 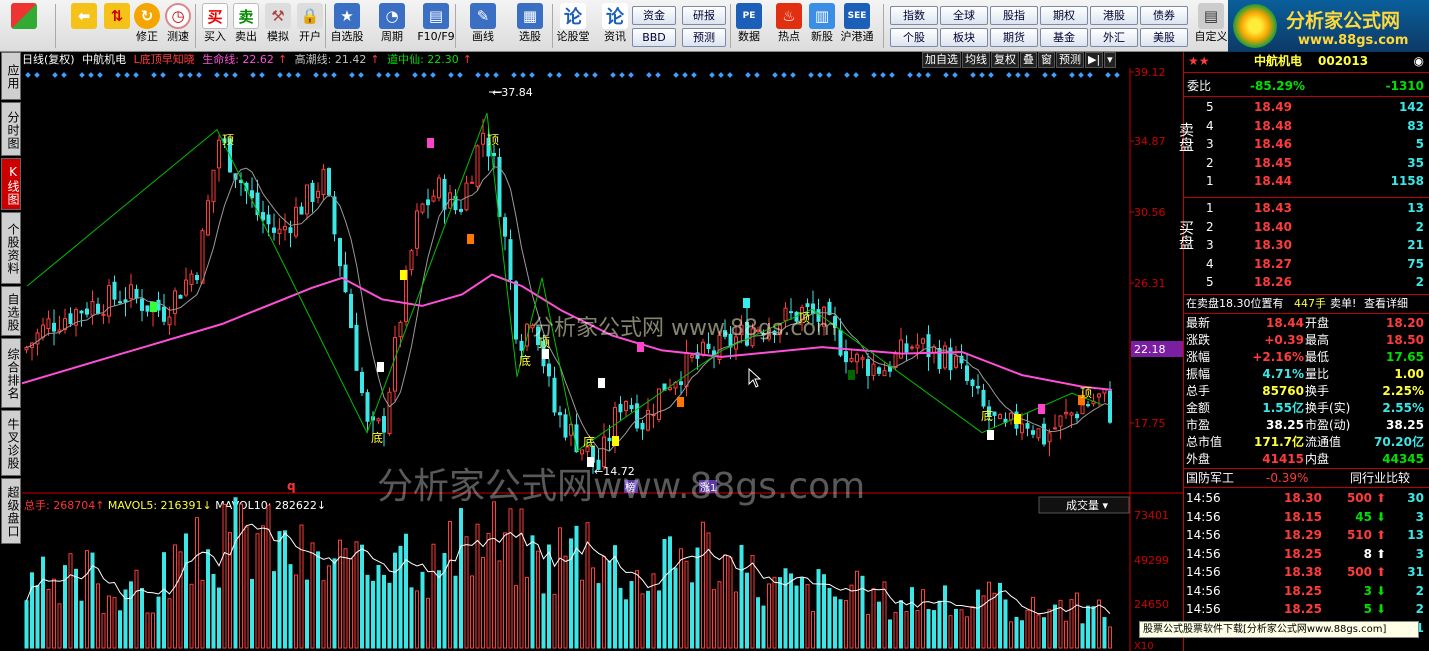 What do you see at coordinates (1198, 340) in the screenshot?
I see `cell: 涨跌` at bounding box center [1198, 340].